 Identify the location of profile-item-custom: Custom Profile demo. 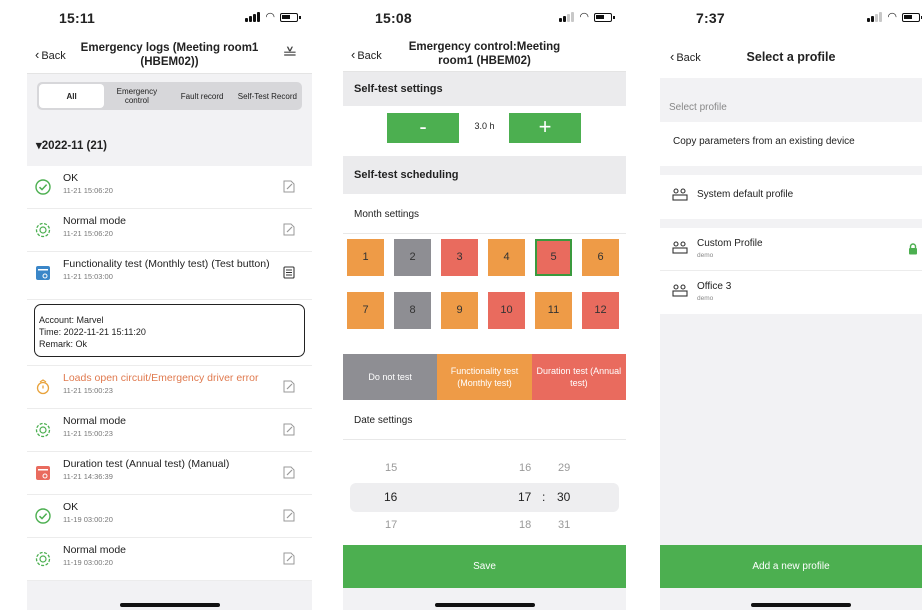
(791, 249).